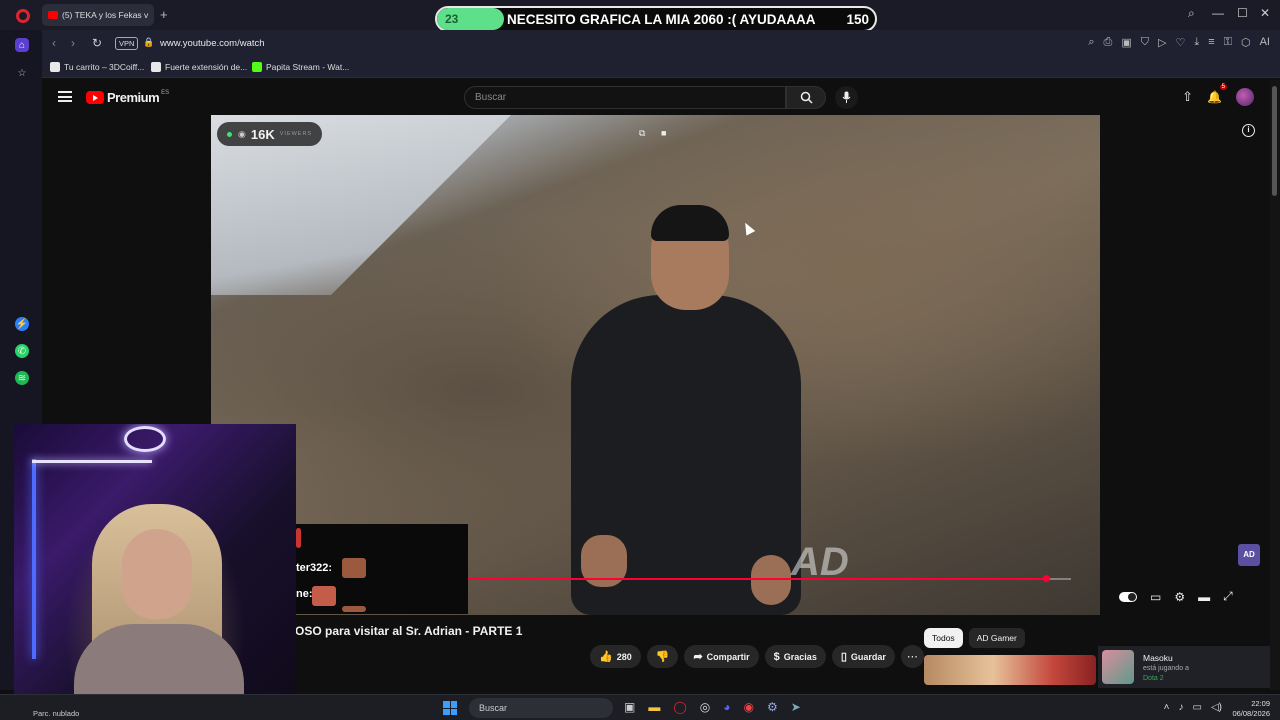 The height and width of the screenshot is (720, 1280). What do you see at coordinates (22, 378) in the screenshot?
I see `spotify-icon: ≋` at bounding box center [22, 378].